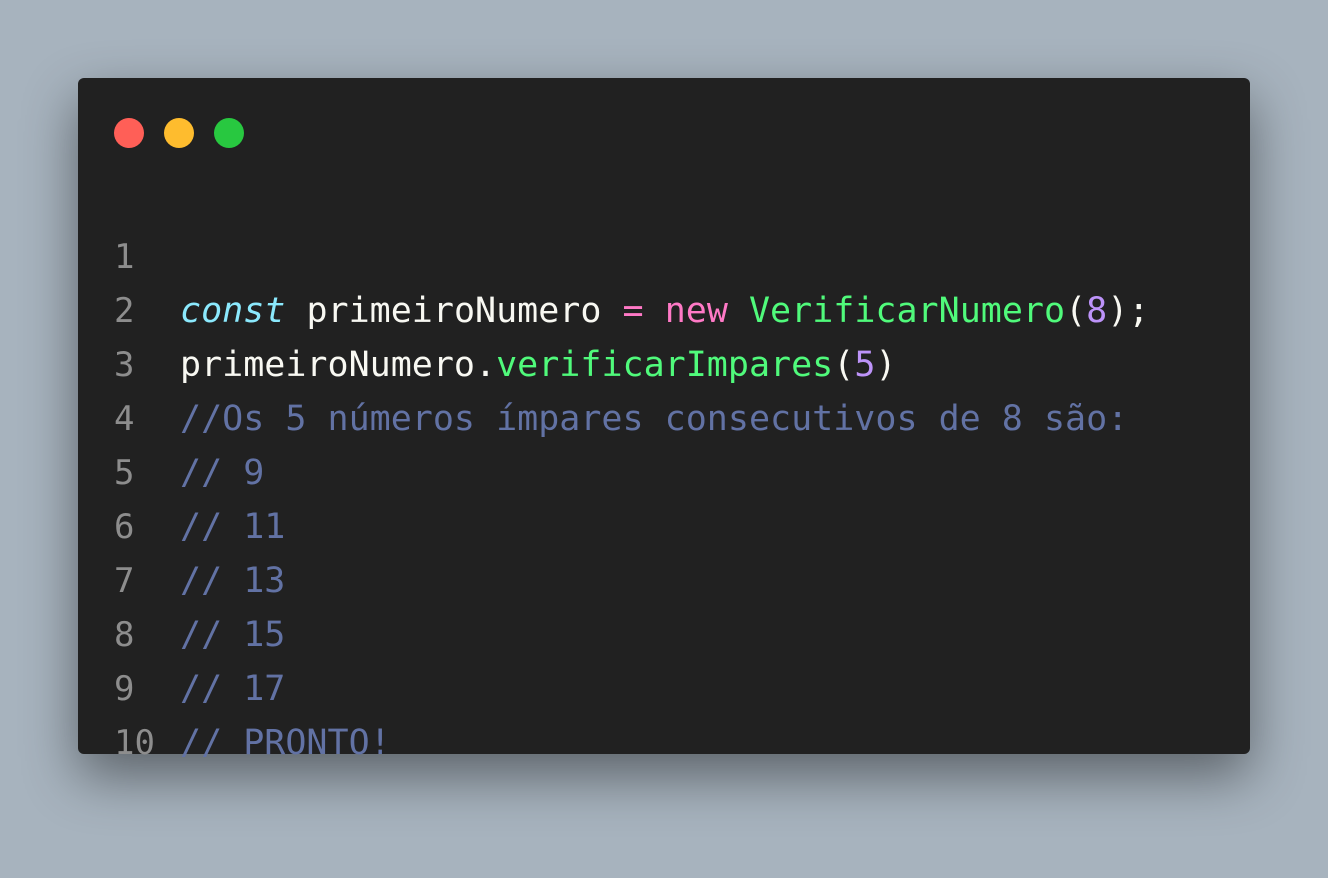  What do you see at coordinates (129, 133) in the screenshot?
I see `close-button` at bounding box center [129, 133].